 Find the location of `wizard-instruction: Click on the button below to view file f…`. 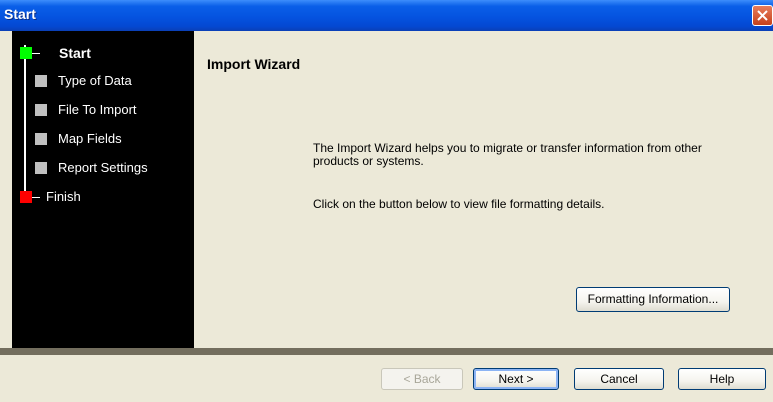

wizard-instruction: Click on the button below to view file f… is located at coordinates (459, 204).